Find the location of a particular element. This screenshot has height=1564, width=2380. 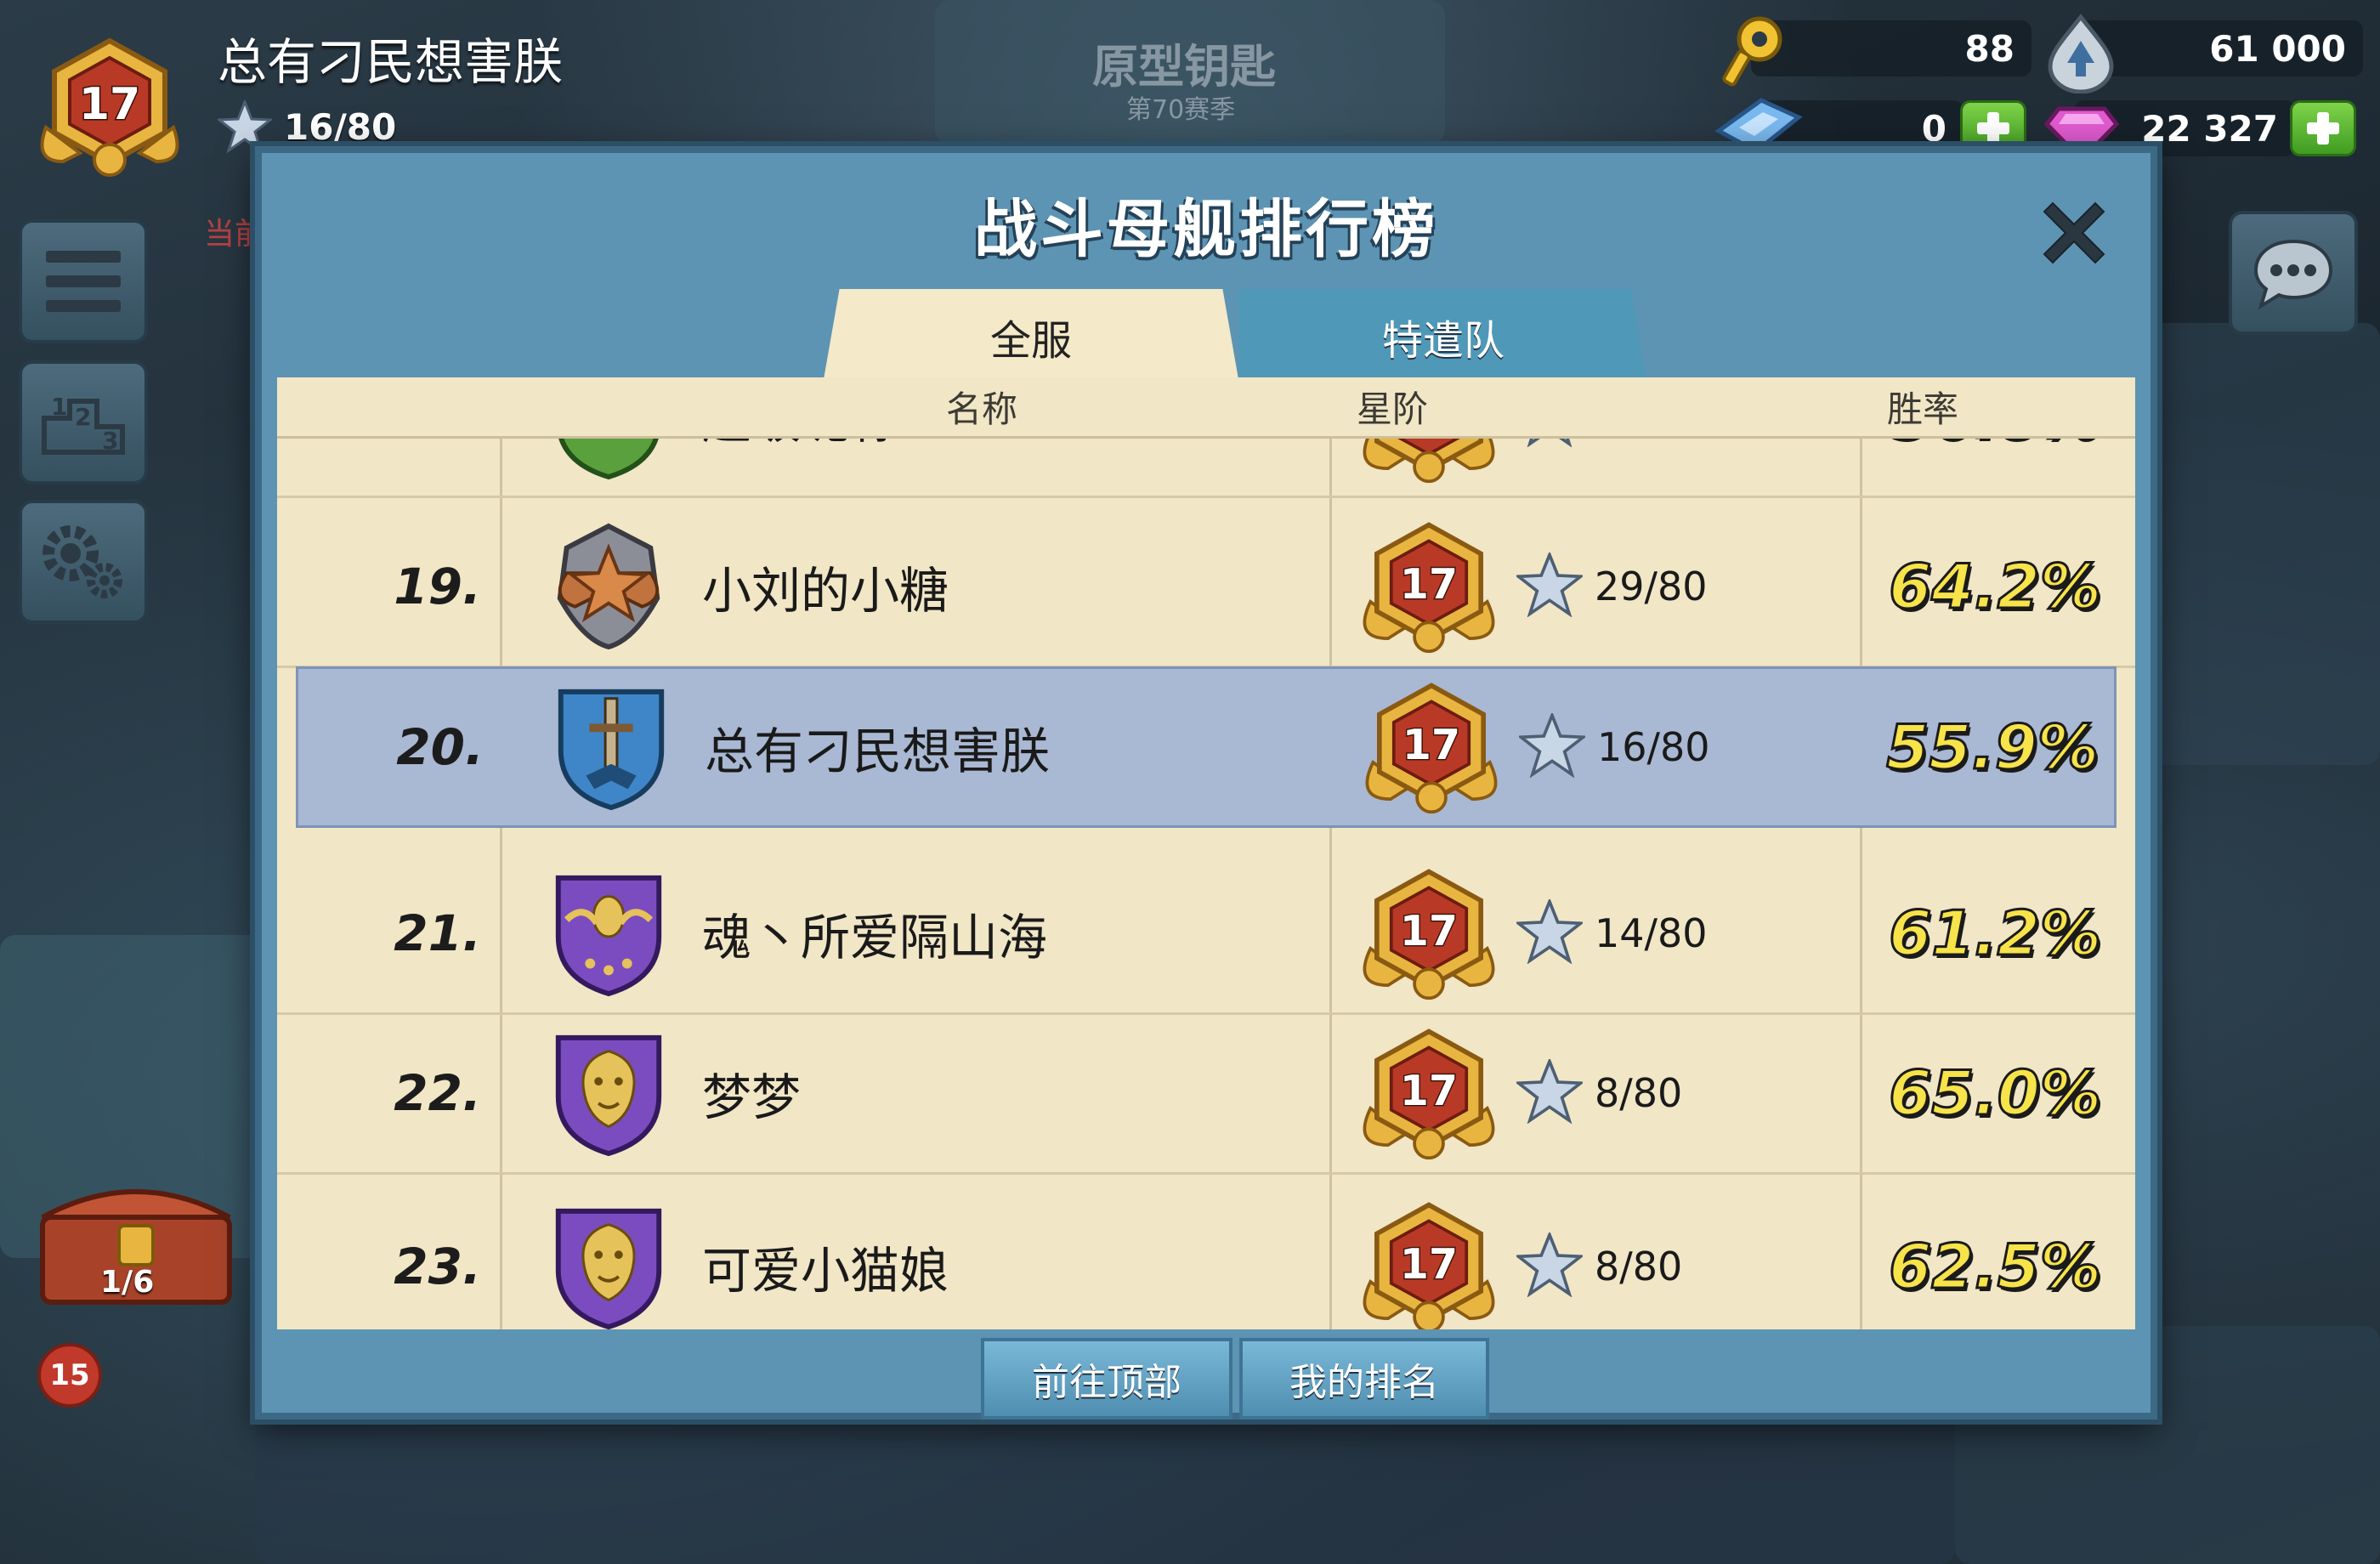

row-win-rate: 65.0% is located at coordinates (1995, 1093).